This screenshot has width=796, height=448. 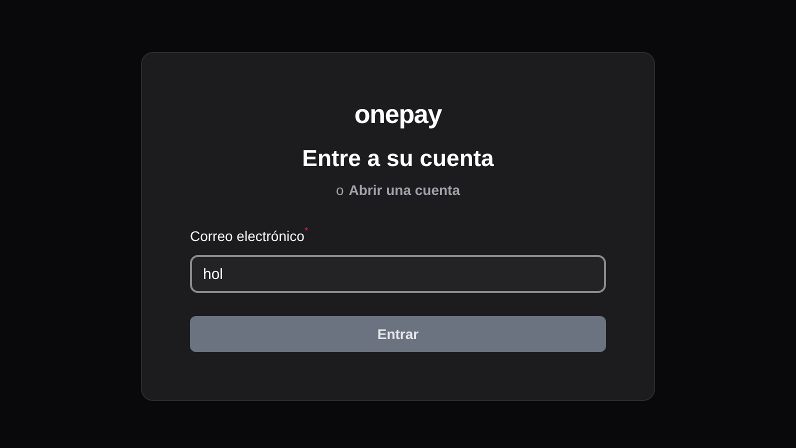 What do you see at coordinates (404, 190) in the screenshot?
I see `create-account-link: Abrir una cuenta` at bounding box center [404, 190].